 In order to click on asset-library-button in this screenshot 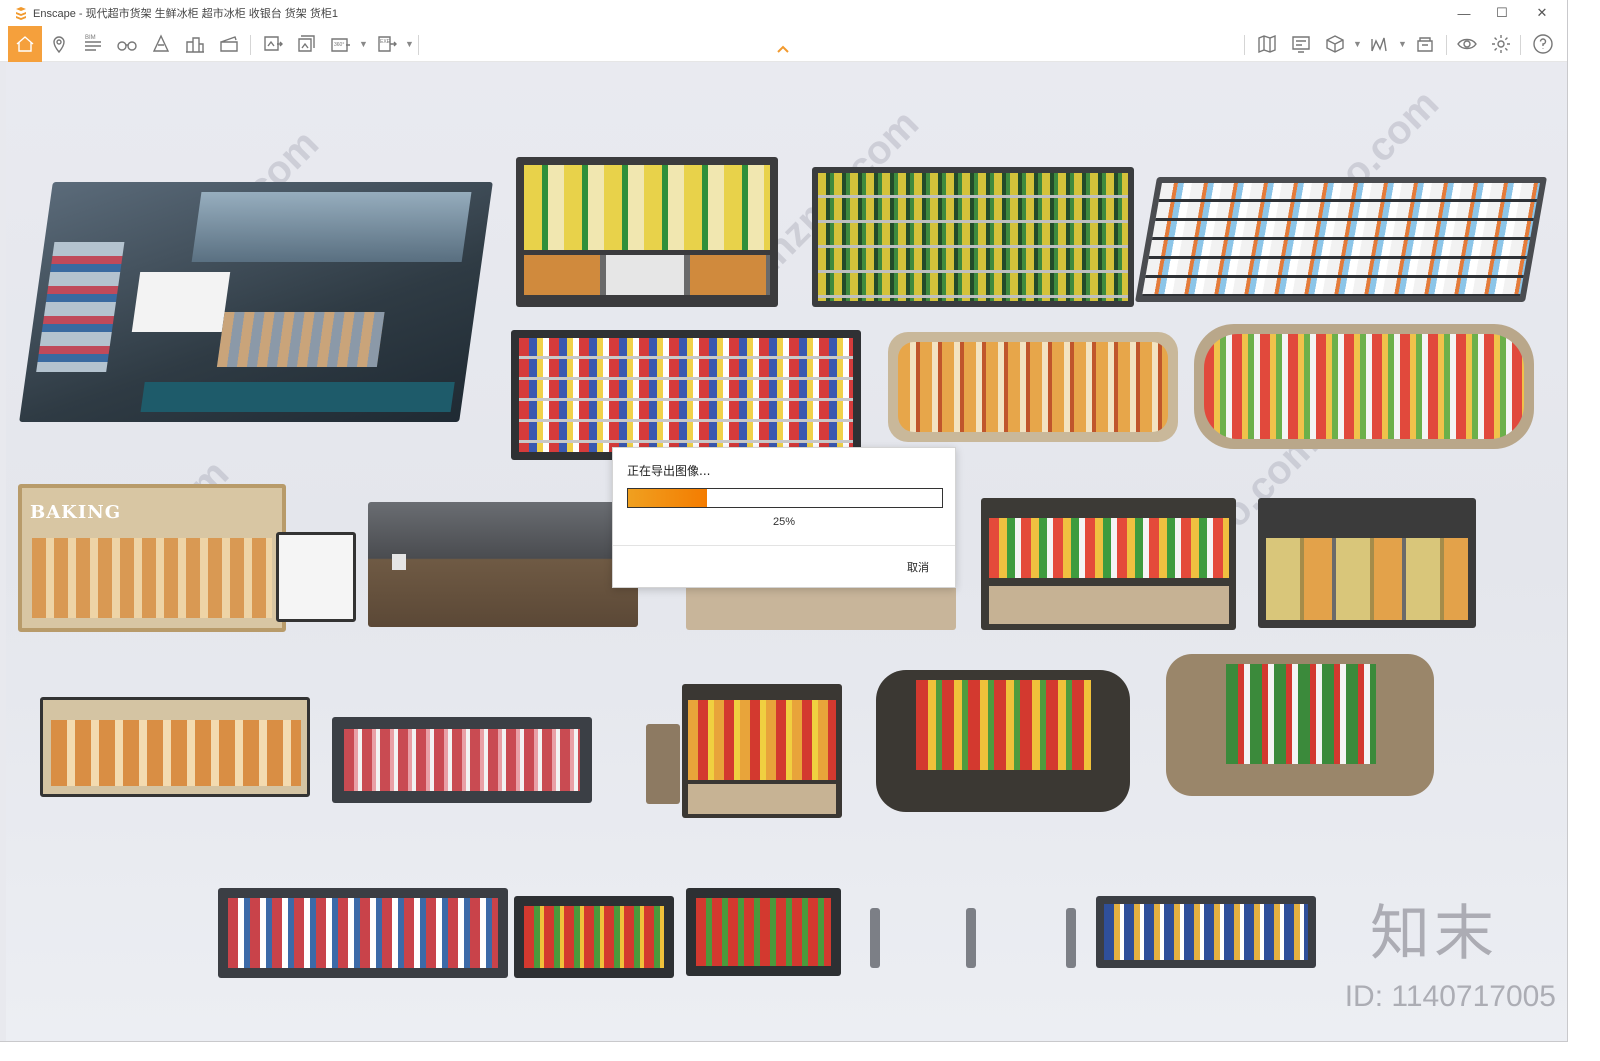, I will do `click(1425, 44)`.